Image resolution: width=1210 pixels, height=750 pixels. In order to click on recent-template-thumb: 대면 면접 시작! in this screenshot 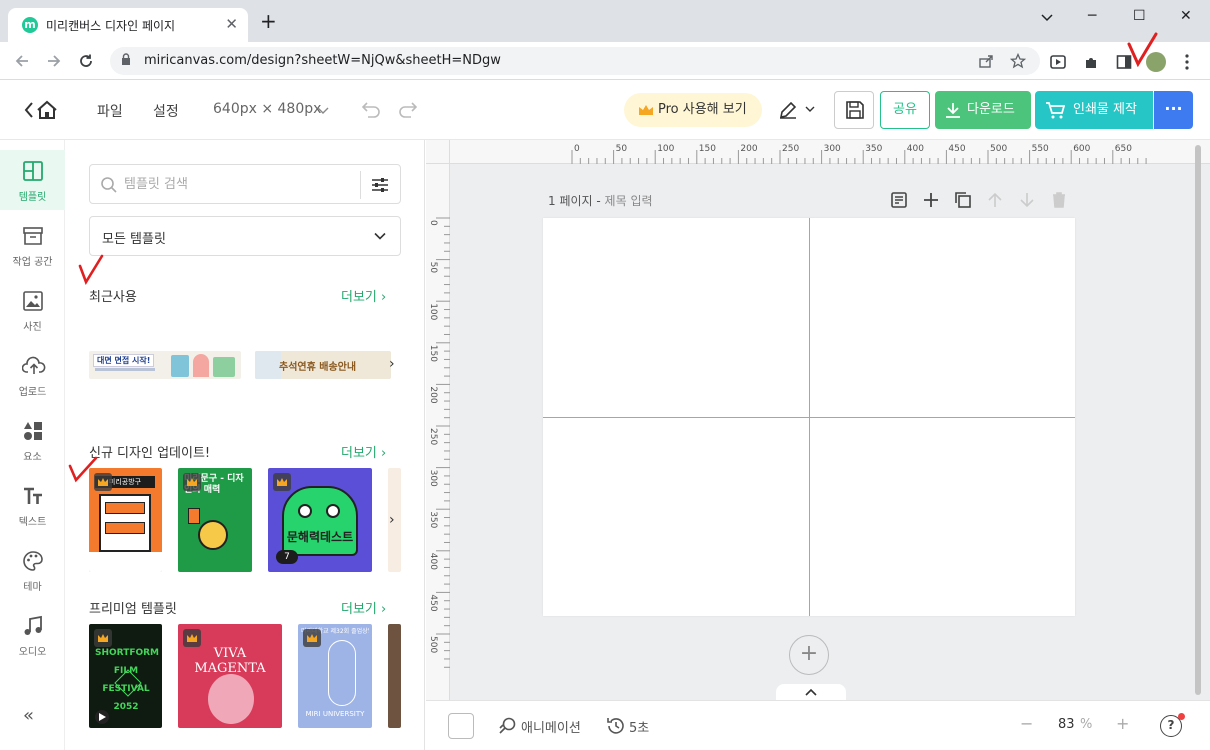, I will do `click(165, 365)`.